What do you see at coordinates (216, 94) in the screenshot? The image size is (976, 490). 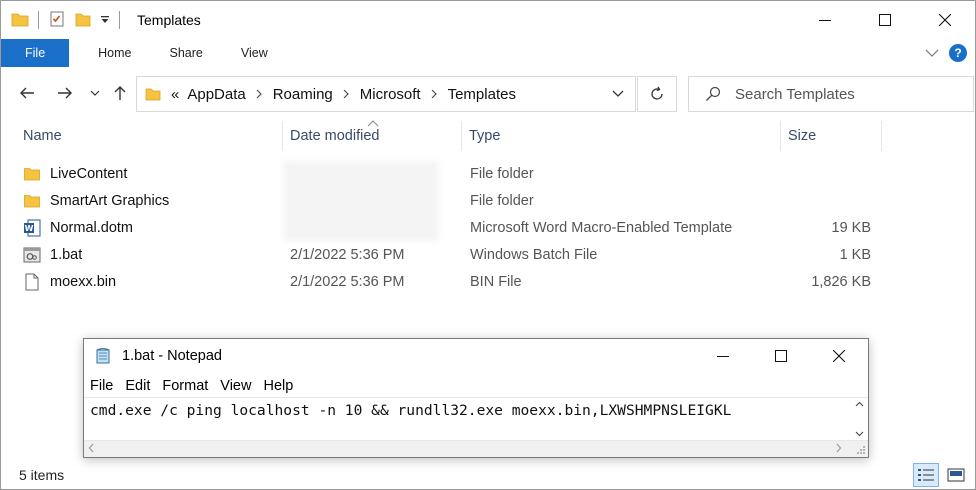 I see `breadcrumb-appdata: AppData` at bounding box center [216, 94].